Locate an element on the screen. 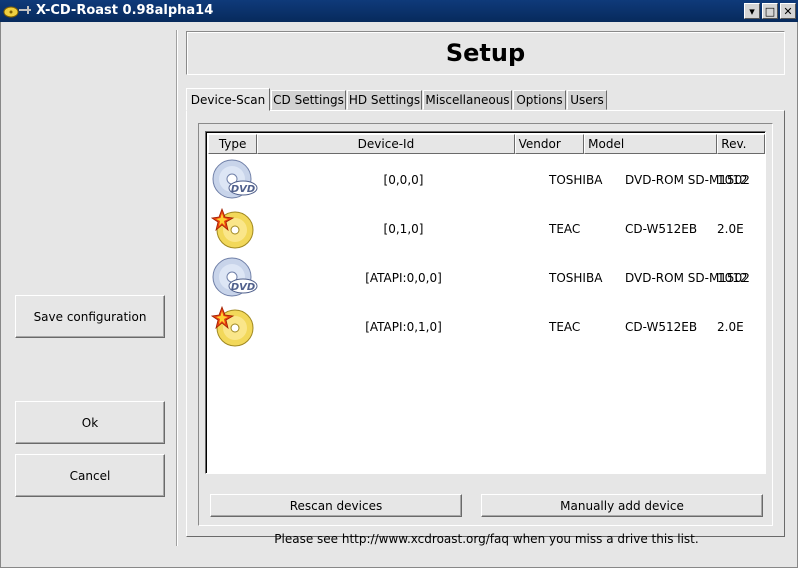 This screenshot has width=798, height=568. table-row: [ATAPI:0,1,0] TEAC CD-W512EB 2.0E is located at coordinates (486, 326).